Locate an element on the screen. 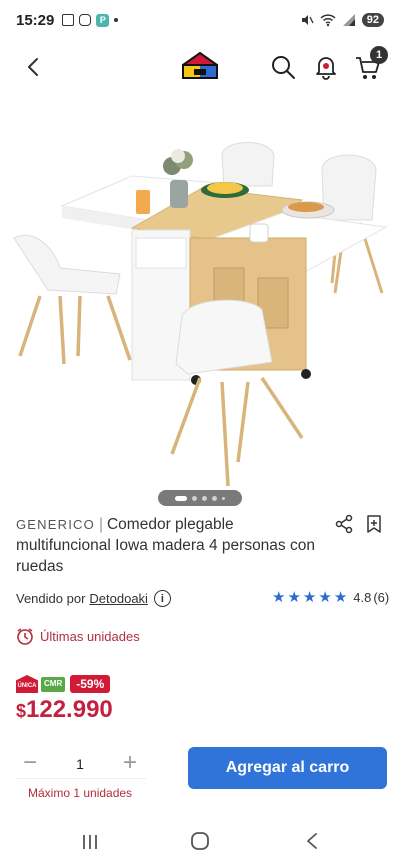 The width and height of the screenshot is (400, 866). mute-icon is located at coordinates (307, 20).